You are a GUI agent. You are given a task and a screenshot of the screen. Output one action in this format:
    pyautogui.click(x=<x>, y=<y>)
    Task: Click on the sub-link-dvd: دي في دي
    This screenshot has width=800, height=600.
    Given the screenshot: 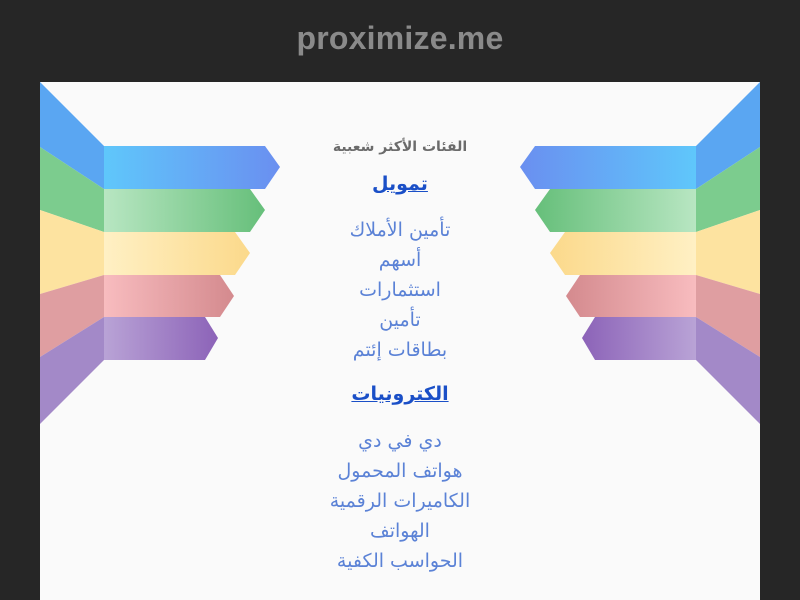 What is the action you would take?
    pyautogui.click(x=400, y=441)
    